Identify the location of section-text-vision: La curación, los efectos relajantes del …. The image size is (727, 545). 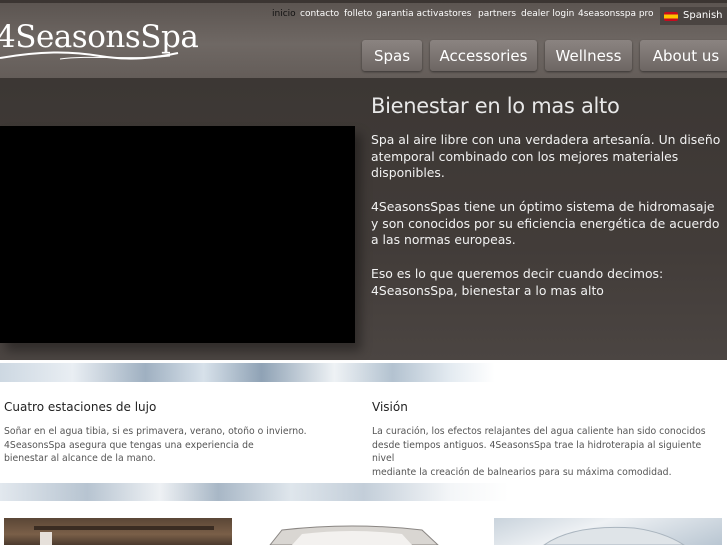
(548, 452).